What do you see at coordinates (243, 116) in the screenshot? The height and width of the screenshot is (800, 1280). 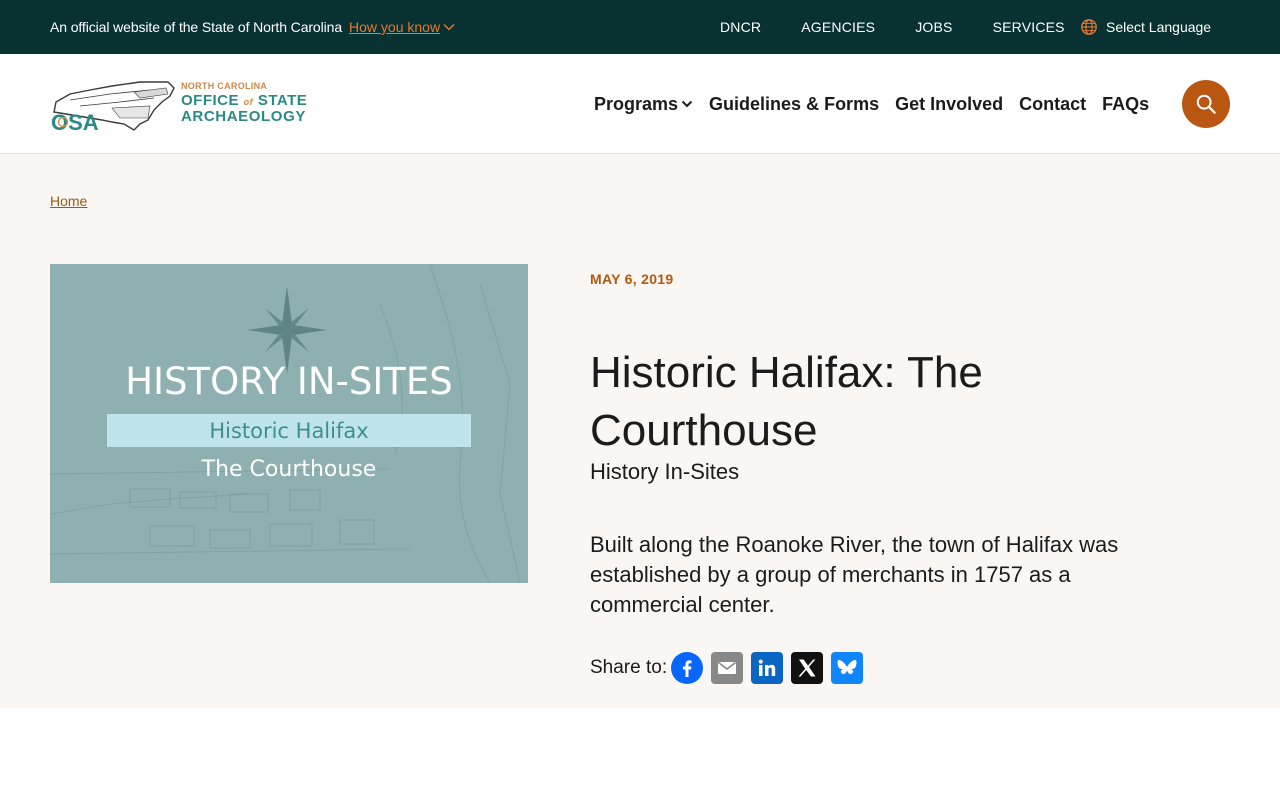 I see `logo-line-archaeology: ARCHAEOLOGY` at bounding box center [243, 116].